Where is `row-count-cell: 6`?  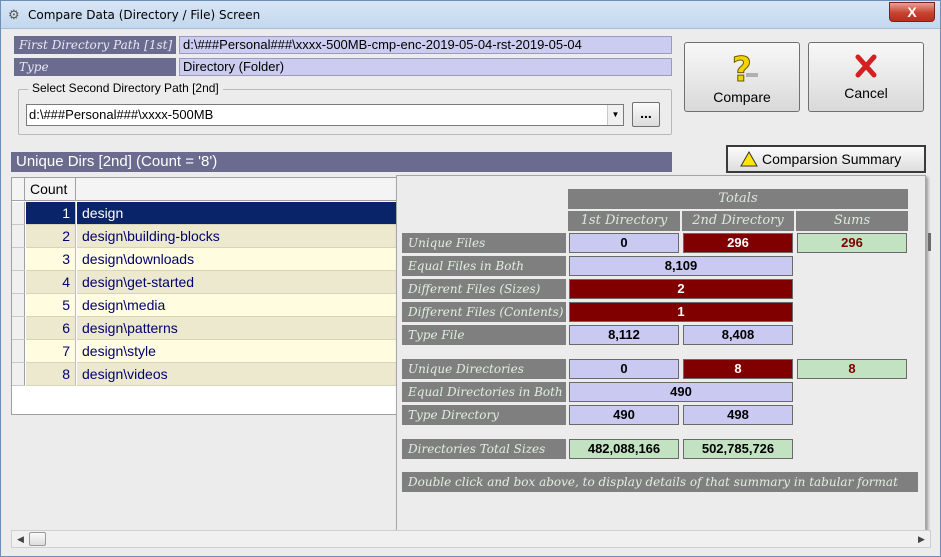
row-count-cell: 6 is located at coordinates (51, 328).